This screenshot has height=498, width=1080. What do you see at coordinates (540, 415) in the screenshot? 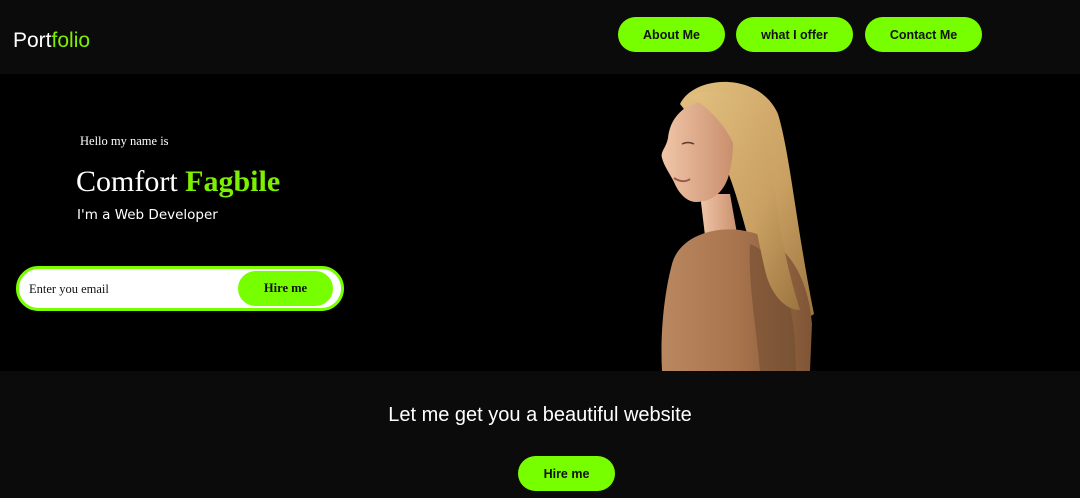
I see `cta-heading: Let me get you a beautiful website` at bounding box center [540, 415].